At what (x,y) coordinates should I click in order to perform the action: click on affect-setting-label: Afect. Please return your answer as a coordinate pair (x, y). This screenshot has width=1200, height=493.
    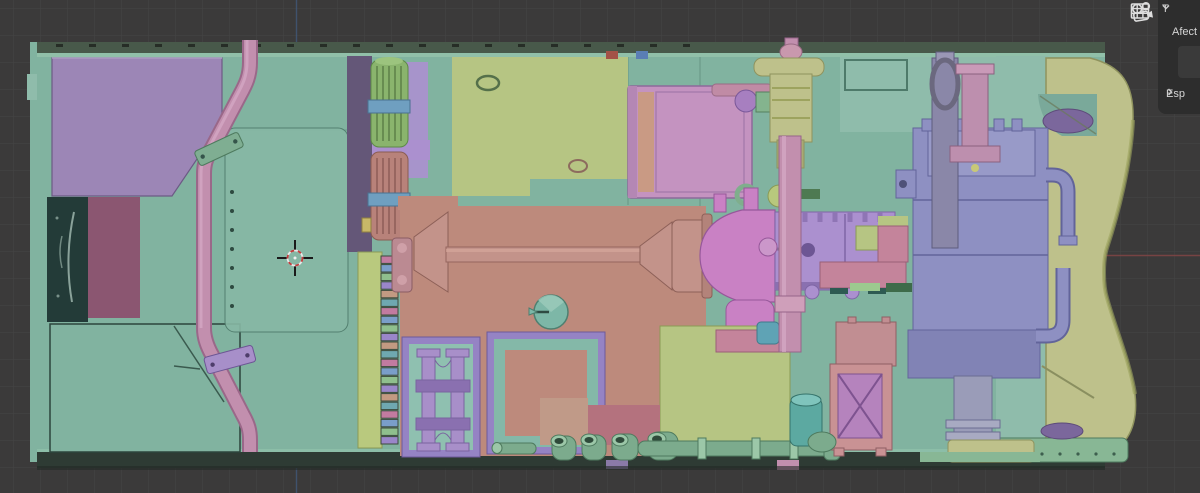
    Looking at the image, I should click on (1184, 32).